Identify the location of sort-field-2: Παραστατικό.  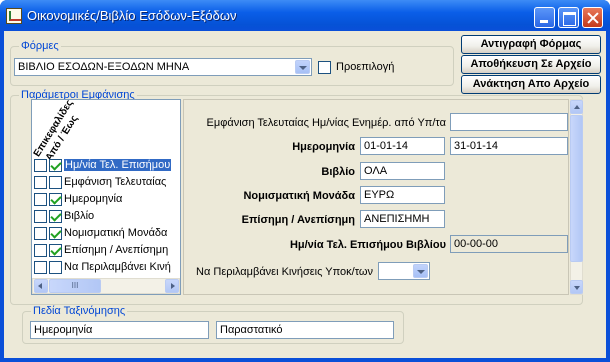
(305, 330).